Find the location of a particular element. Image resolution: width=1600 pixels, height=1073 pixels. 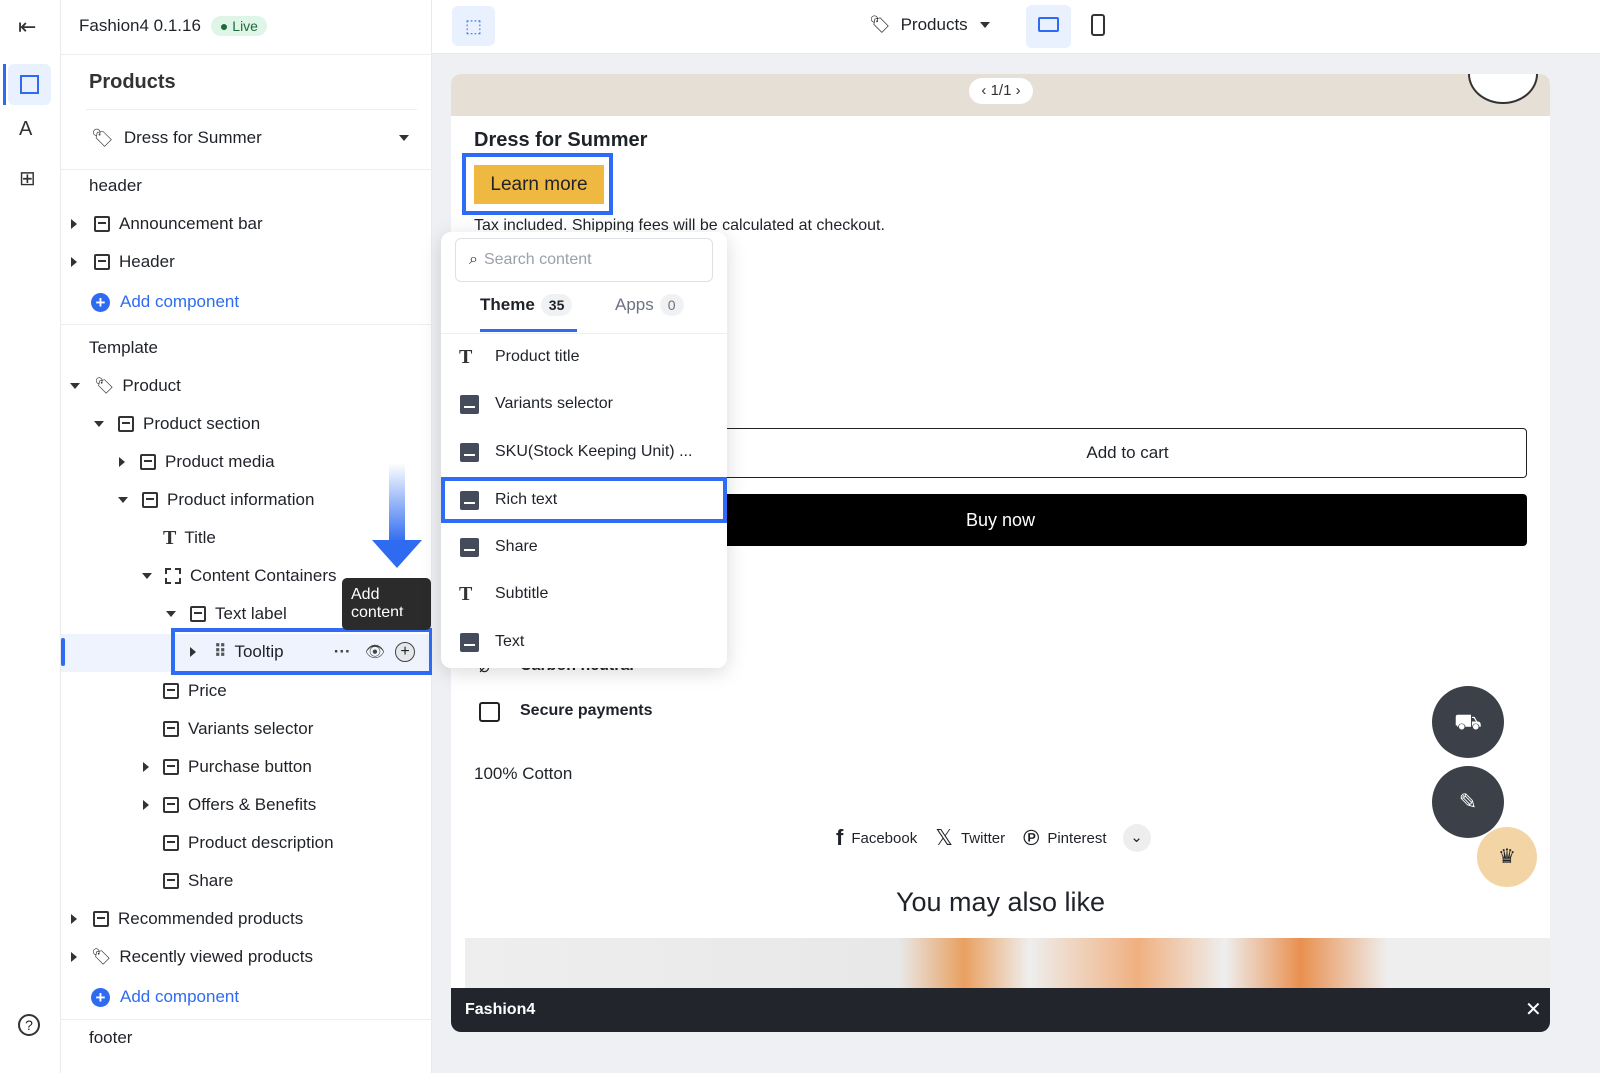

tree-label: Price is located at coordinates (207, 690).